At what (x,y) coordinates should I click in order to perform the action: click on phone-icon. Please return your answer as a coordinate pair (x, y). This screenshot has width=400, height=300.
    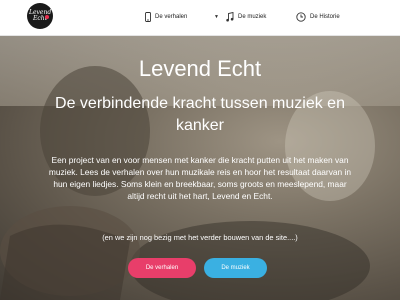
    Looking at the image, I should click on (148, 17).